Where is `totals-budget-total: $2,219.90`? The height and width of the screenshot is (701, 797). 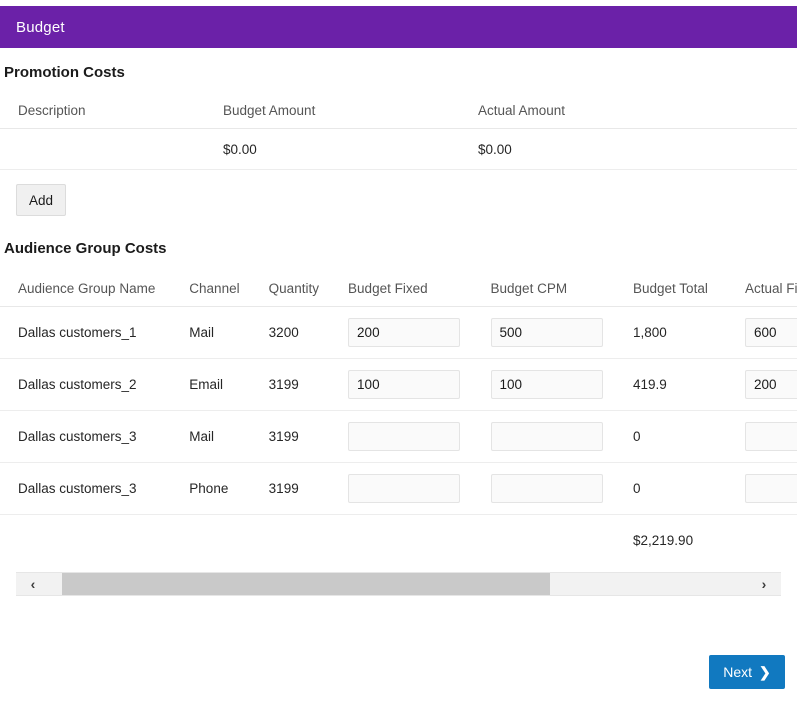 totals-budget-total: $2,219.90 is located at coordinates (663, 540).